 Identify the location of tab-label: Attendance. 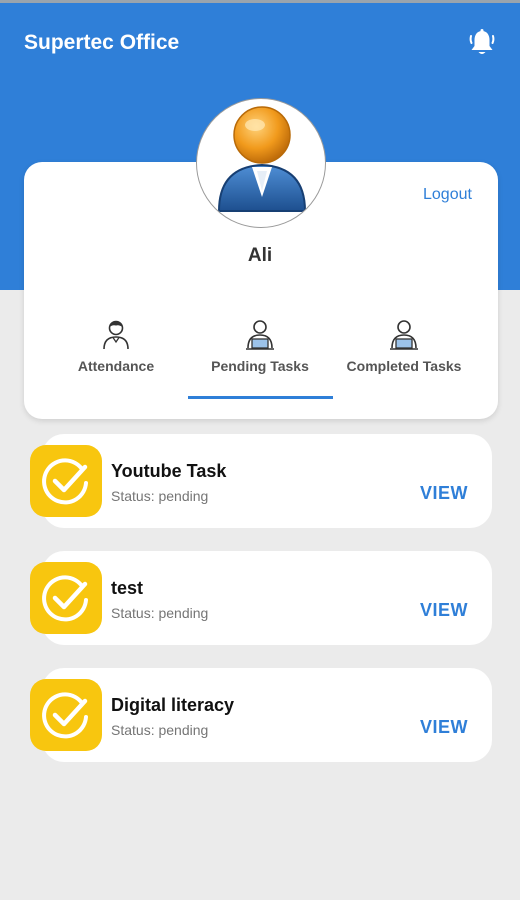
(116, 366).